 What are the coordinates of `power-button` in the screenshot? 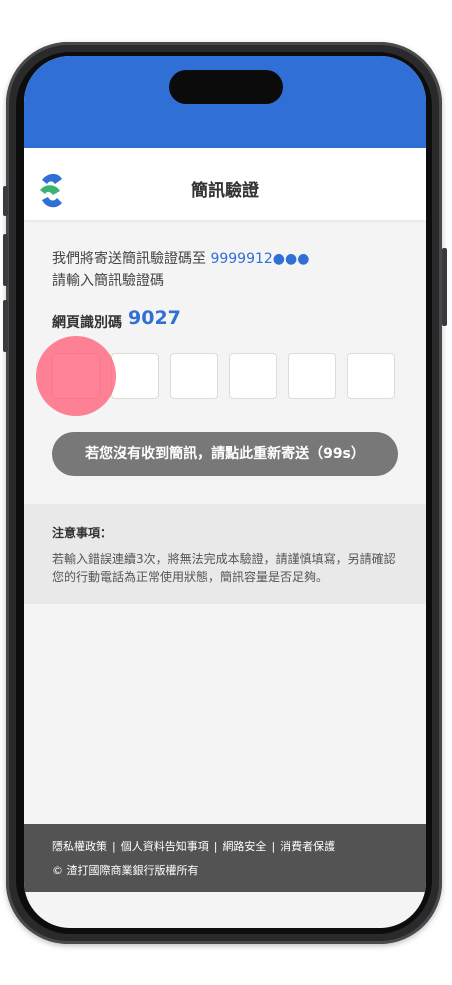 It's located at (444, 287).